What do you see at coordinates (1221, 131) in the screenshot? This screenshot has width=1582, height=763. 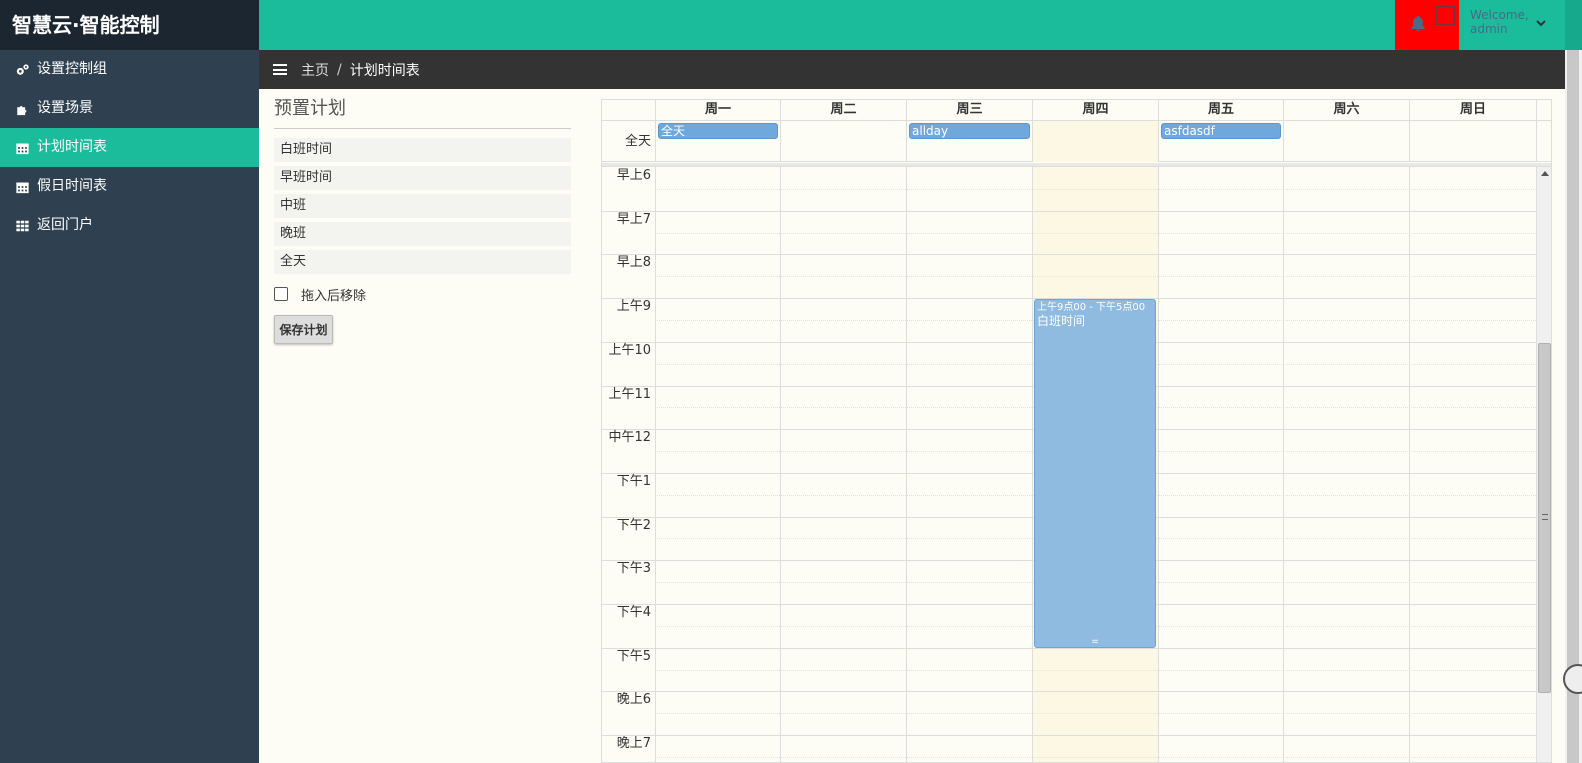 I see `allday-event: asfdasdf` at bounding box center [1221, 131].